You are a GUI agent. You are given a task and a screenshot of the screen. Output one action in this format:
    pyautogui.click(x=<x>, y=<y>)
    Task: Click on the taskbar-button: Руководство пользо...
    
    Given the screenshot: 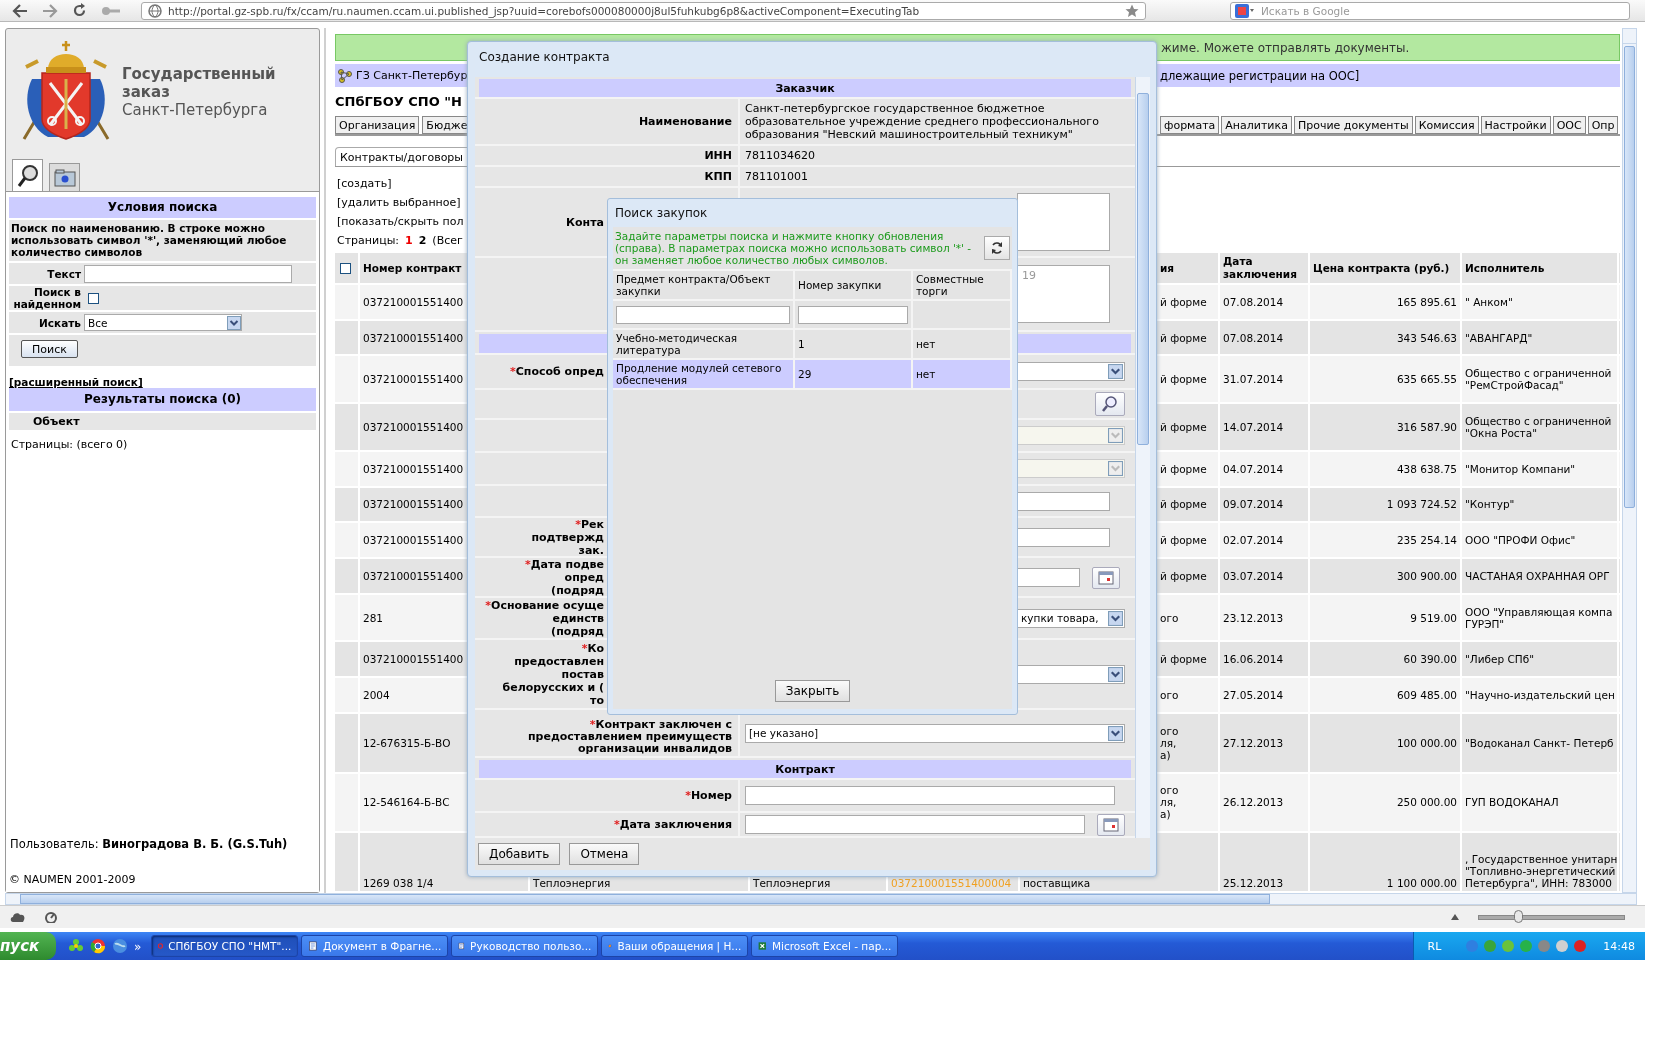 What is the action you would take?
    pyautogui.click(x=525, y=946)
    